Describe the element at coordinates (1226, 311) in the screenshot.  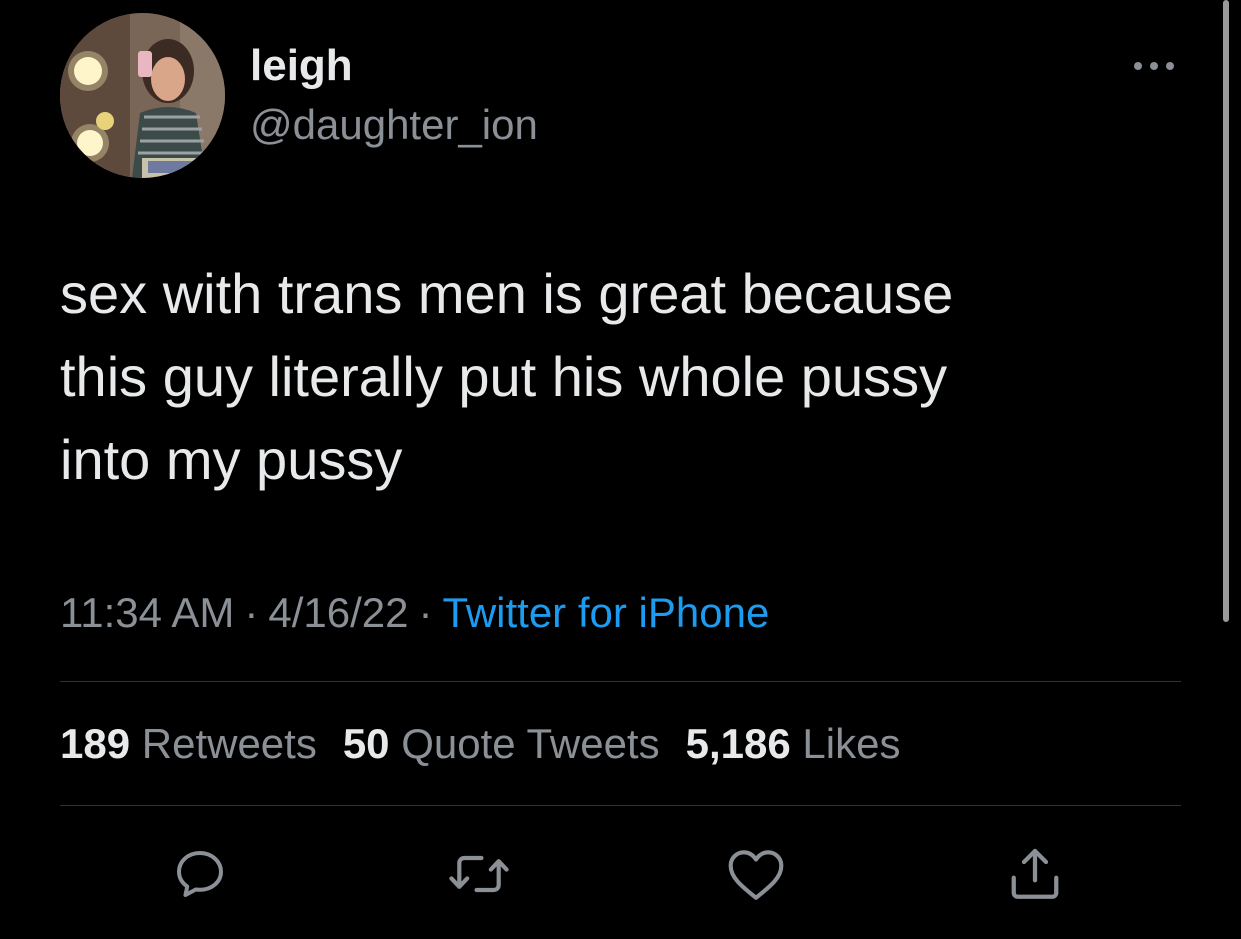
I see `scrollbar` at that location.